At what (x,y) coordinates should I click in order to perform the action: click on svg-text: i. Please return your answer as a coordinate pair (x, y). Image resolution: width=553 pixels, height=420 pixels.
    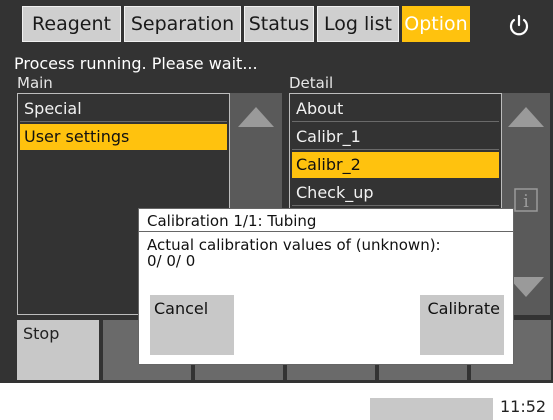
    Looking at the image, I should click on (526, 201).